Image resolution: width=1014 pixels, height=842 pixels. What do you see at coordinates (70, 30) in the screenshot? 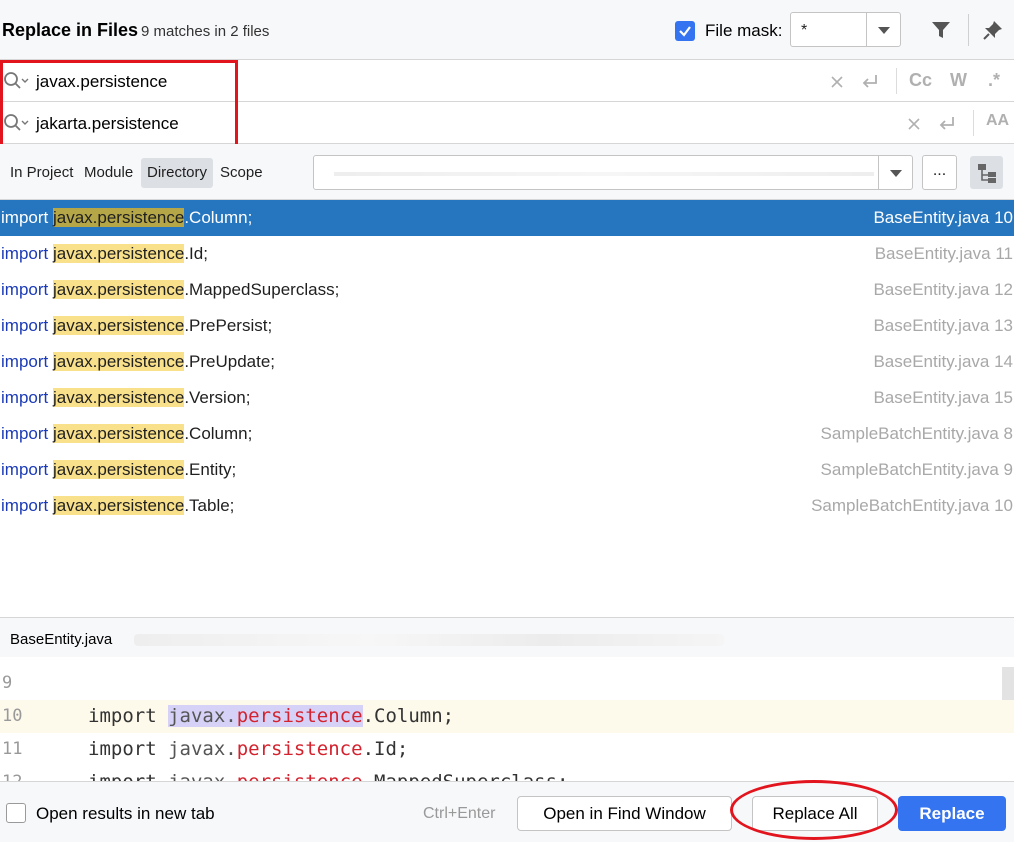
I see `dialog-title: Replace in Files` at bounding box center [70, 30].